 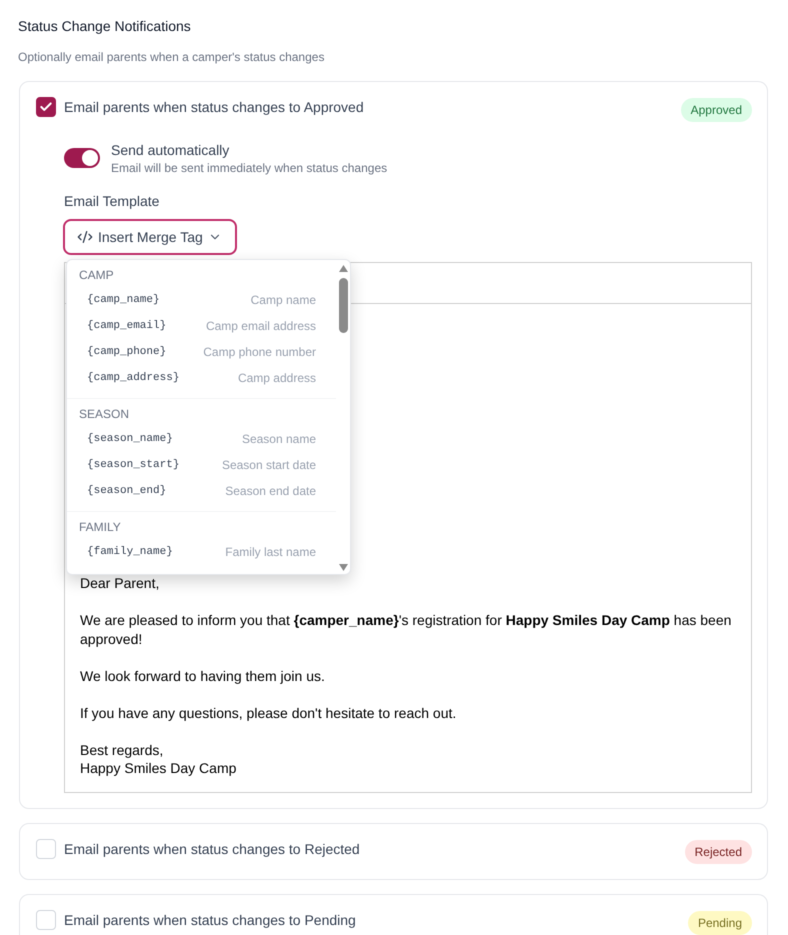 I want to click on merge-tag-code: {season_end}, so click(x=126, y=491).